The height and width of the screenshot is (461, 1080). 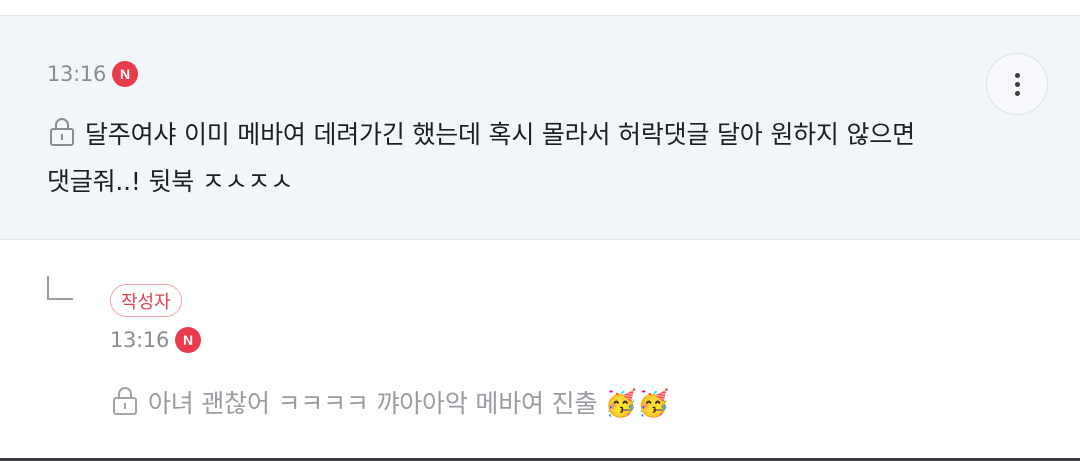 I want to click on reply-meta: 13:16 N, so click(x=156, y=340).